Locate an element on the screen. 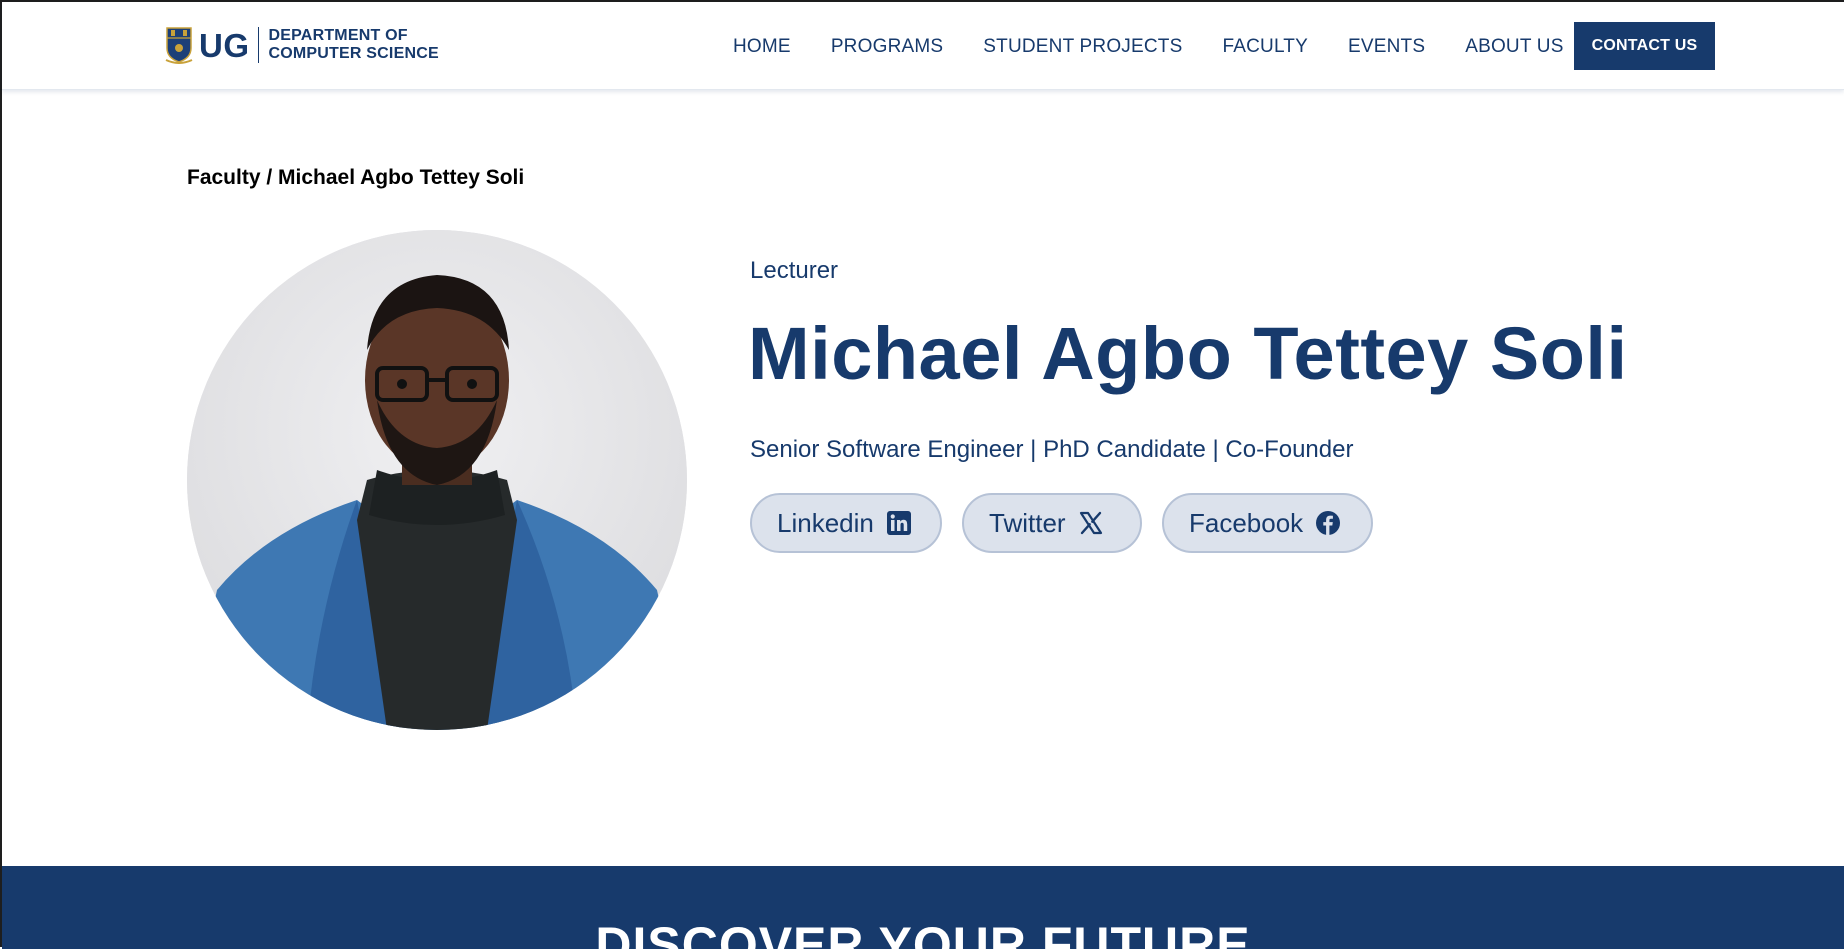 This screenshot has height=949, width=1844. logo-department-name: DEPARTMENT OF COMPUTER SCIENCE is located at coordinates (354, 45).